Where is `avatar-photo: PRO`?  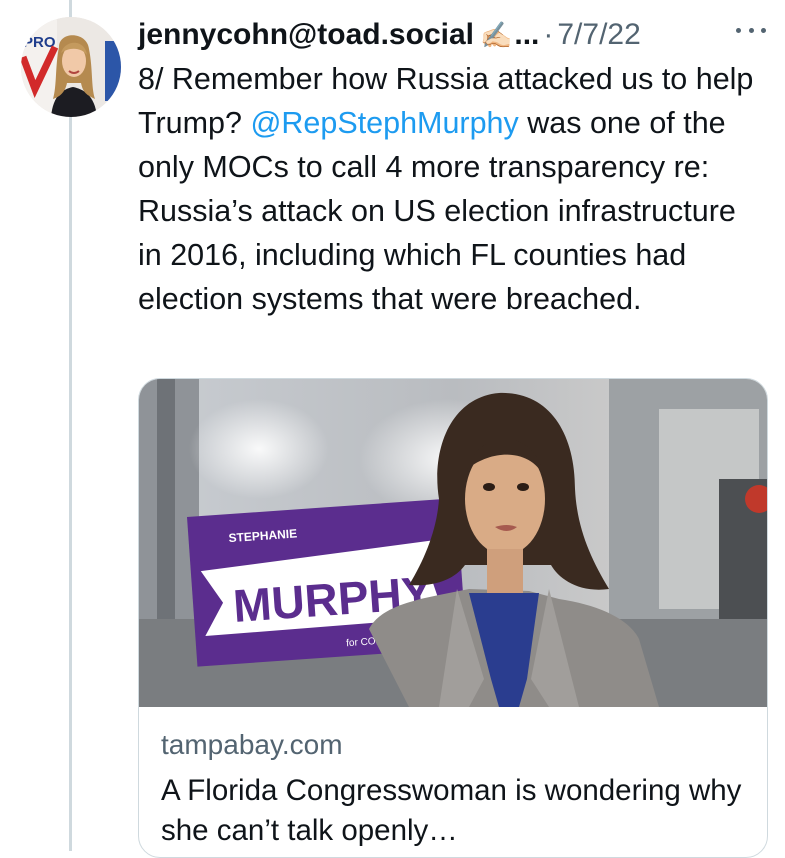
avatar-photo: PRO is located at coordinates (71, 67).